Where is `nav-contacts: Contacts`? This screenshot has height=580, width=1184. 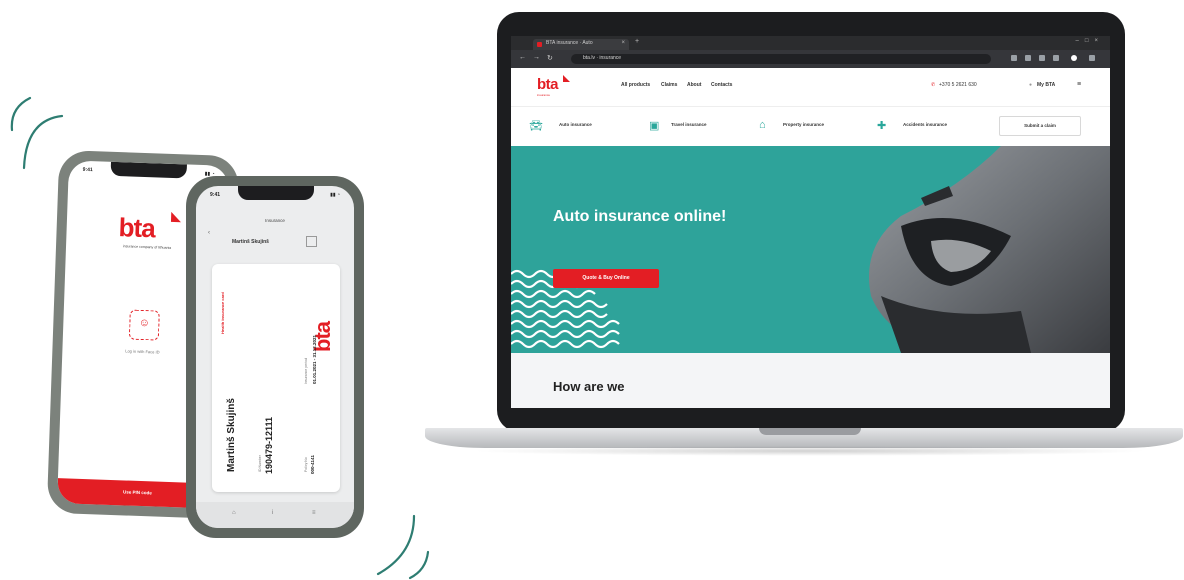
nav-contacts: Contacts is located at coordinates (721, 85).